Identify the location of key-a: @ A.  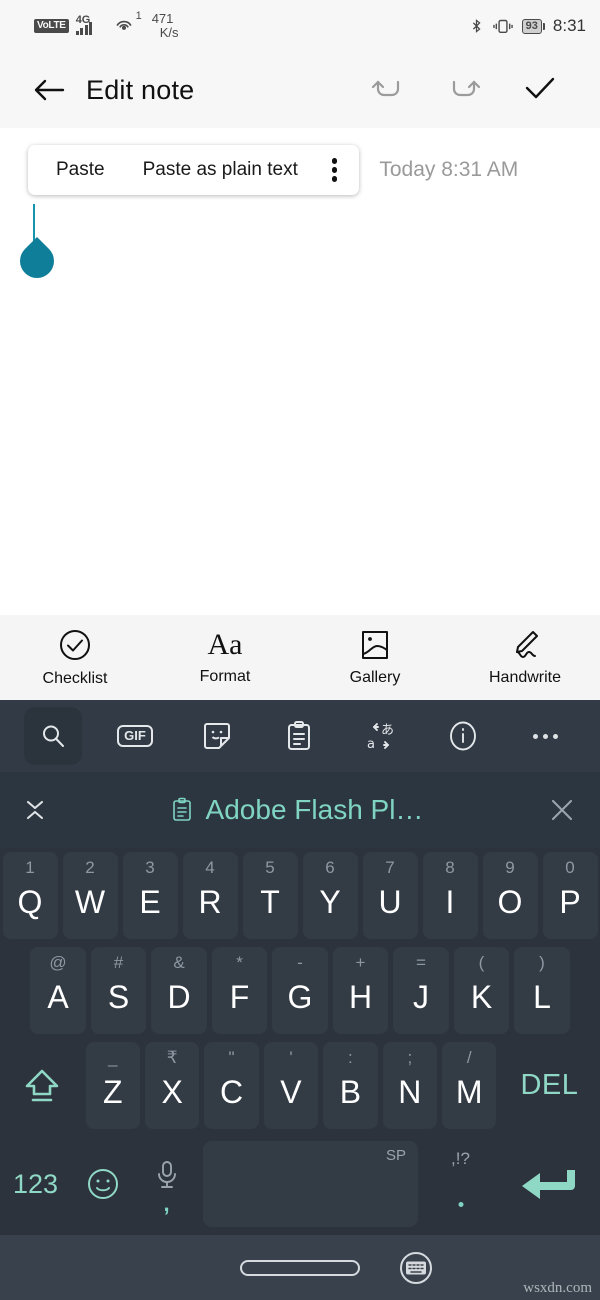
(58, 990).